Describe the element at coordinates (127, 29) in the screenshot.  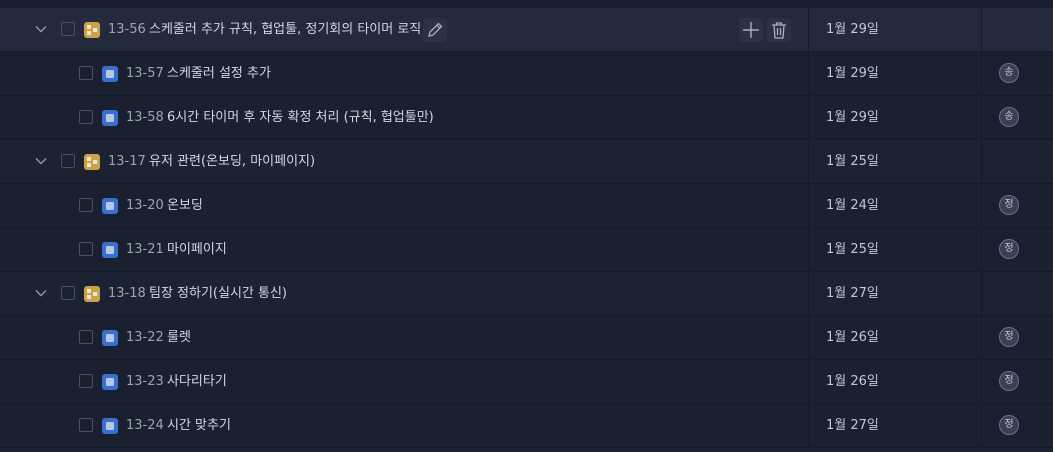
I see `issue-key: 13-56` at that location.